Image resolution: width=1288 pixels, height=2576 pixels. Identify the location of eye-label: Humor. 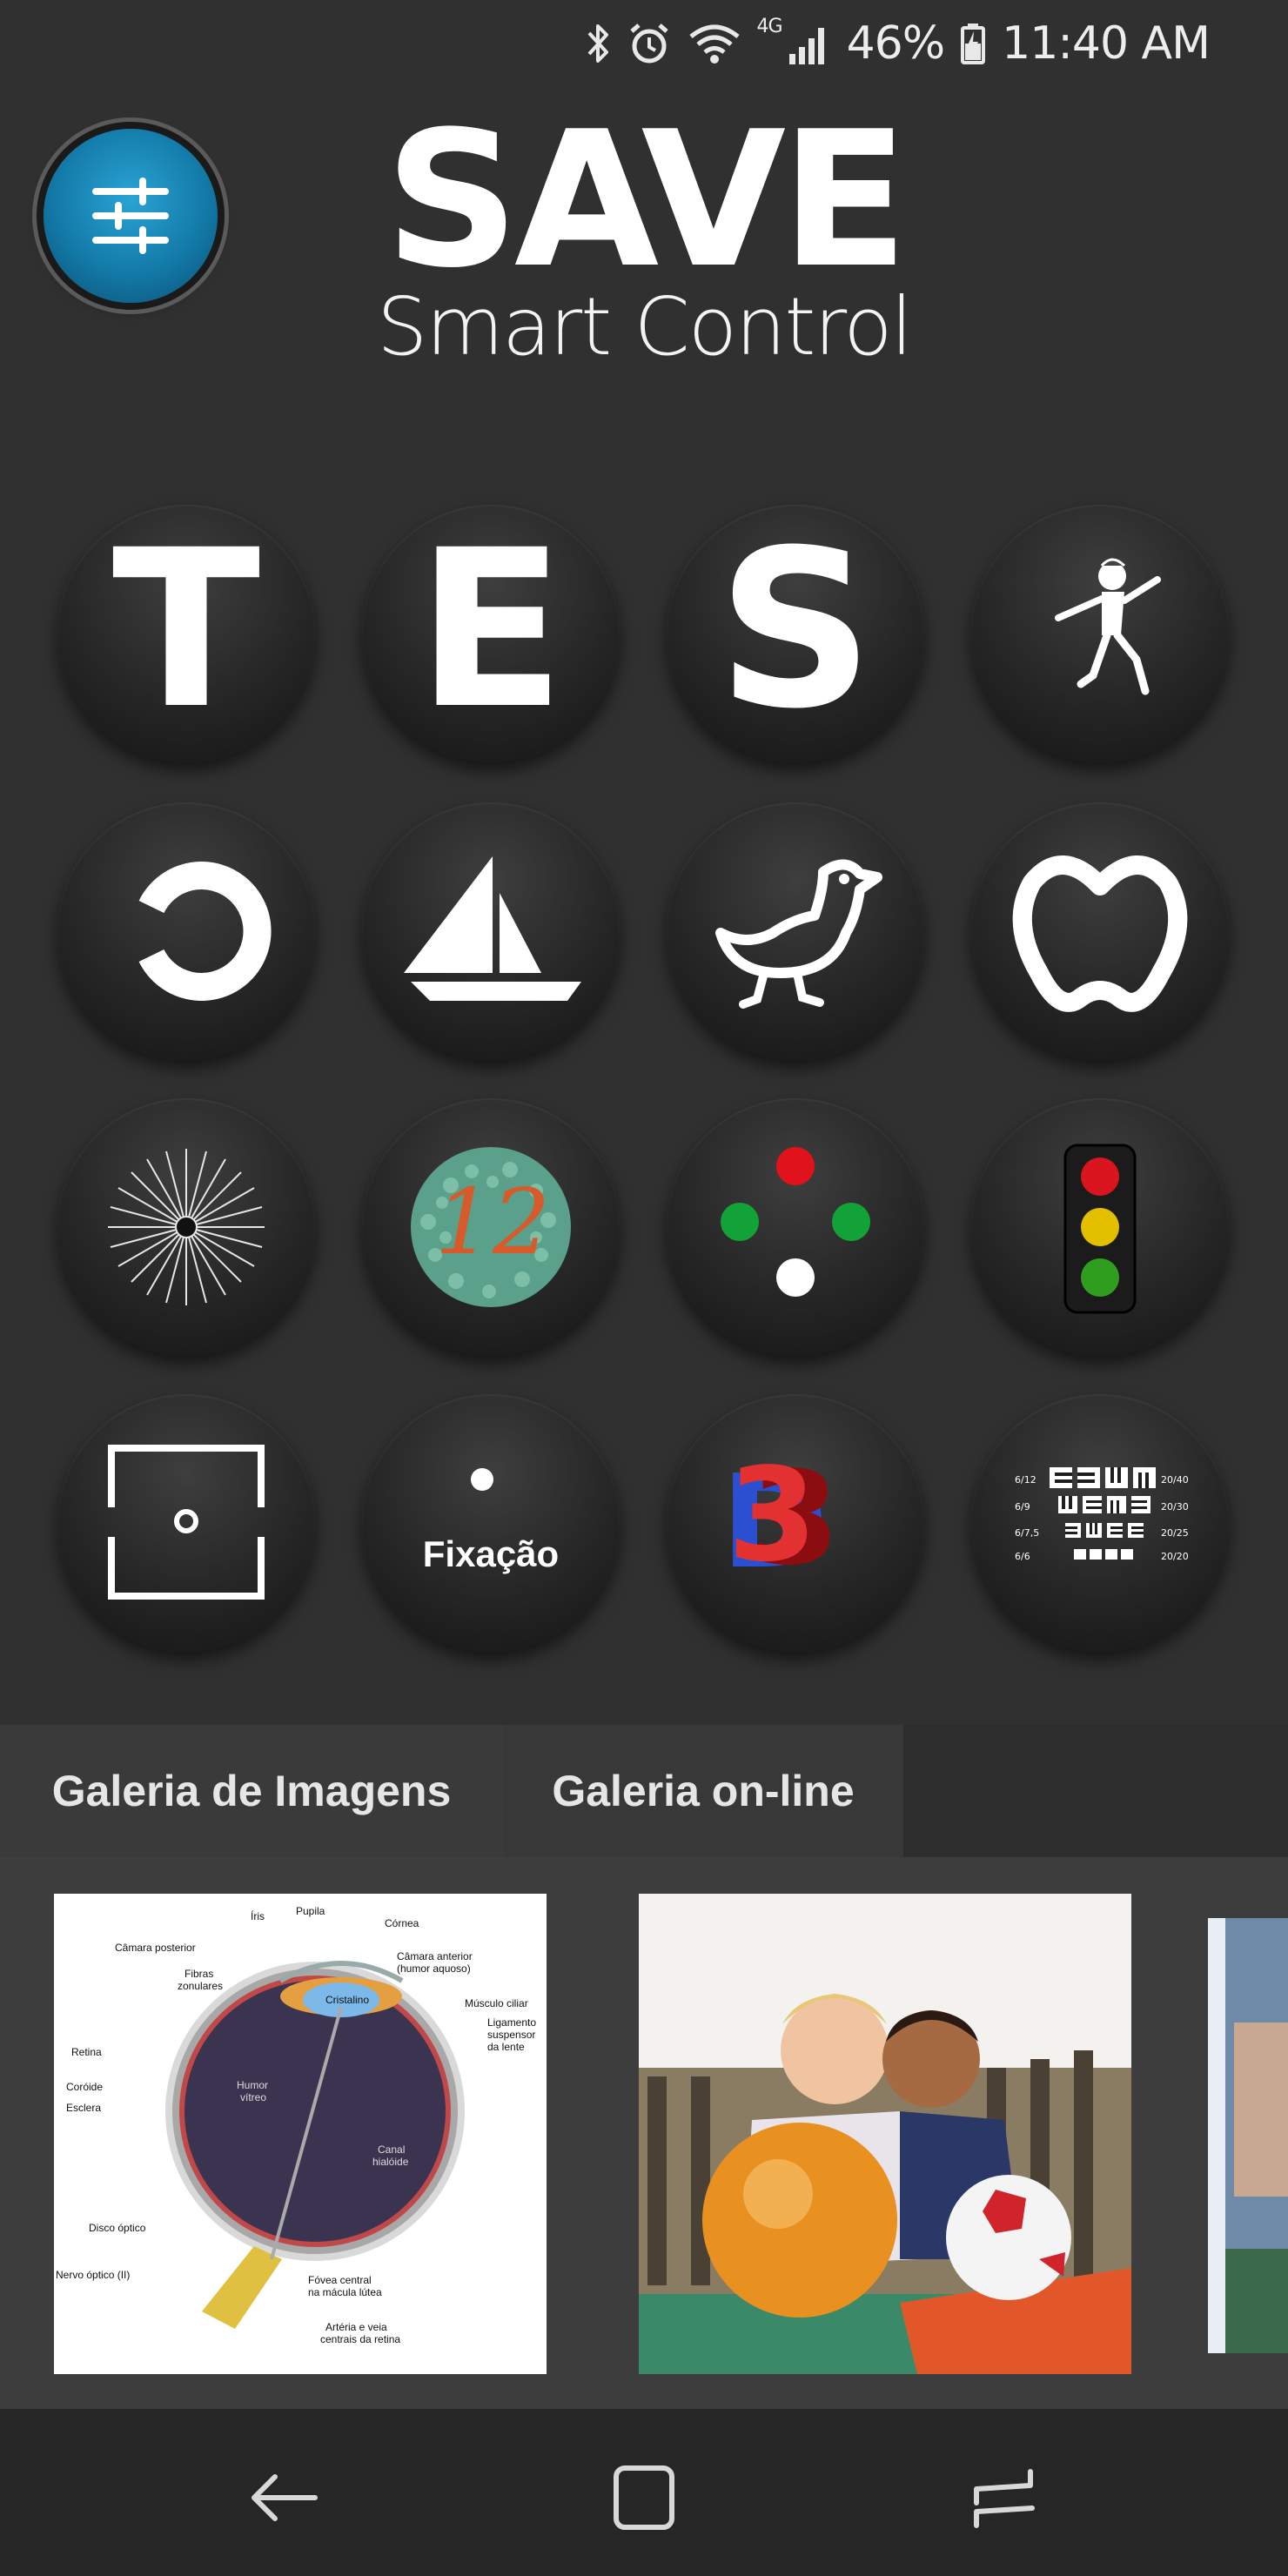
(252, 2085).